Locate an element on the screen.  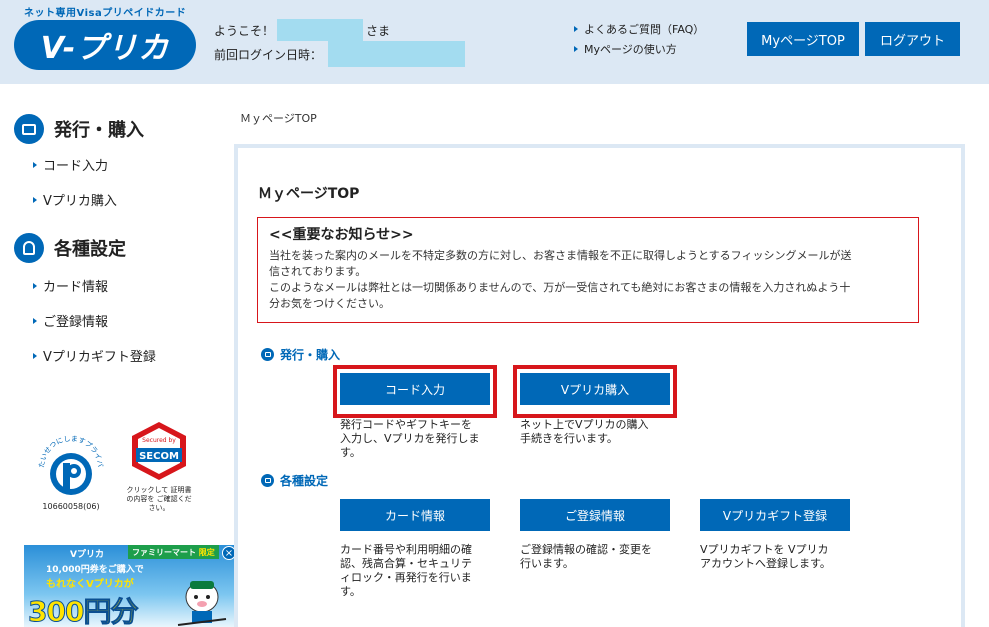
welcome-message: ようこそ！ さま is located at coordinates (302, 30).